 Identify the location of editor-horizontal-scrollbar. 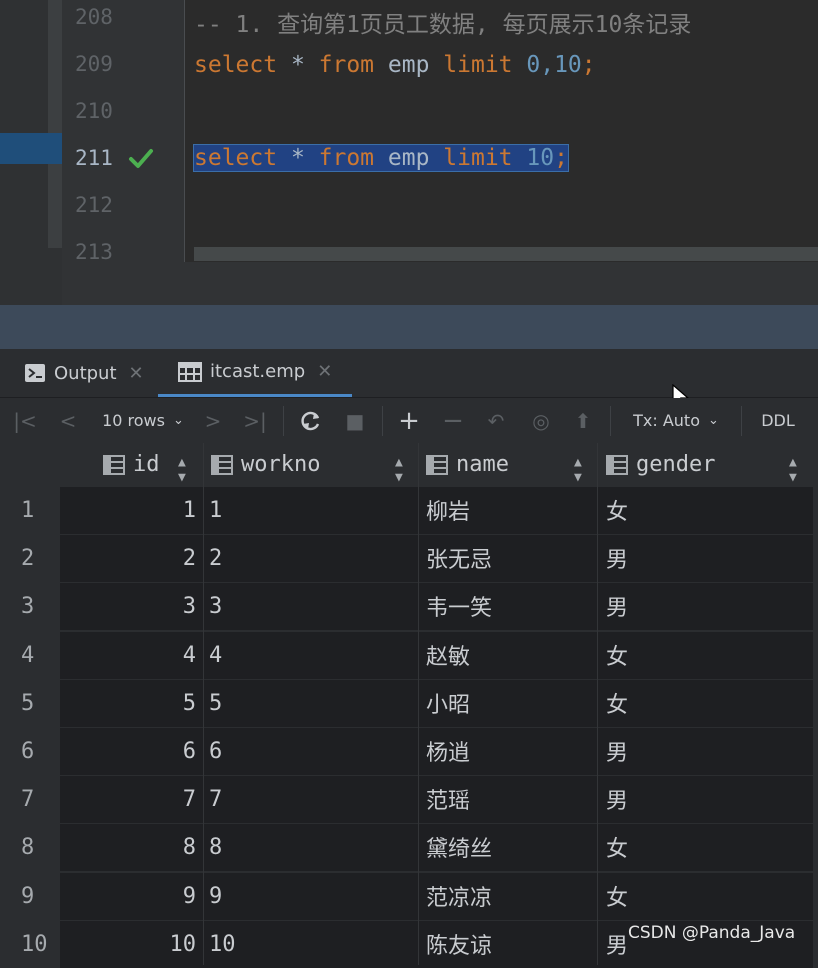
(506, 254).